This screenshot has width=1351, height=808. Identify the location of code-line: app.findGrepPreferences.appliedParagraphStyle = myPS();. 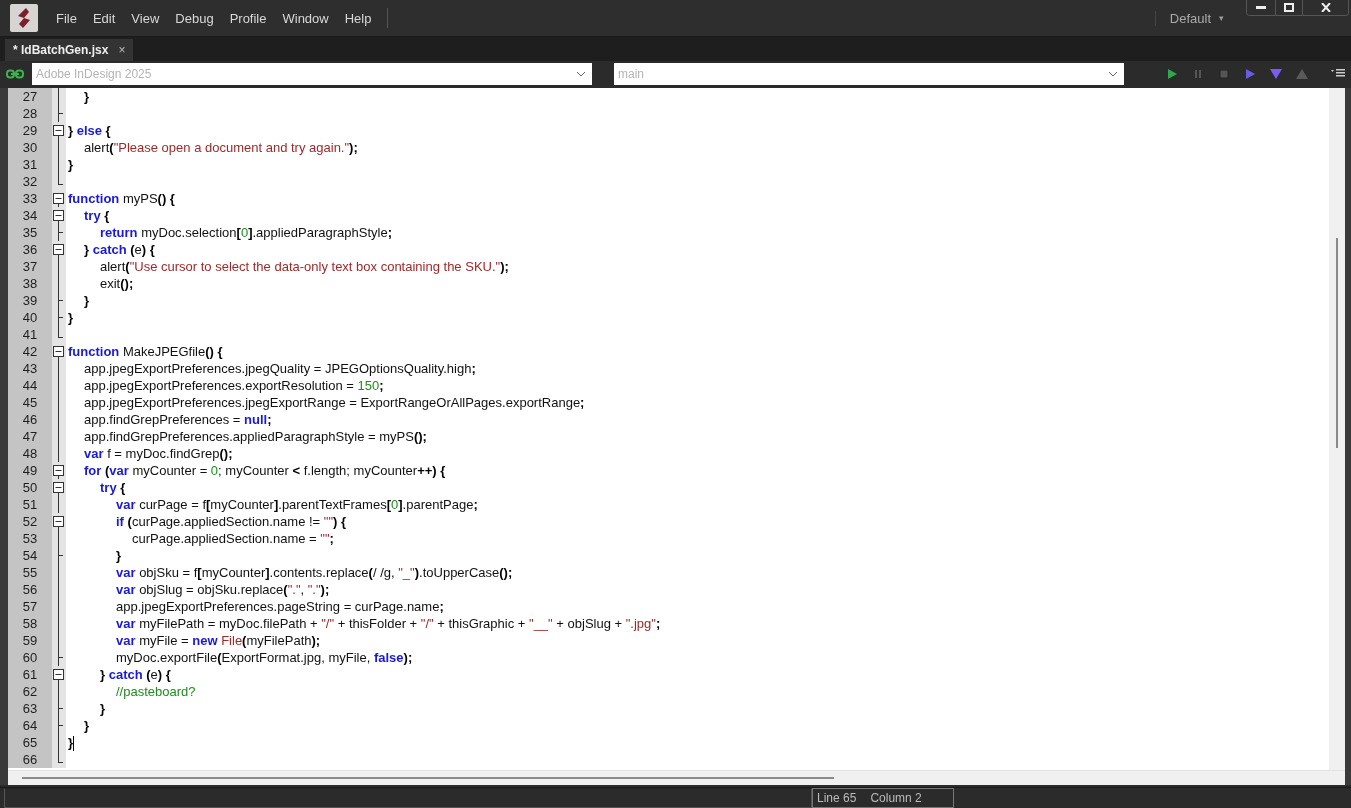
(255, 436).